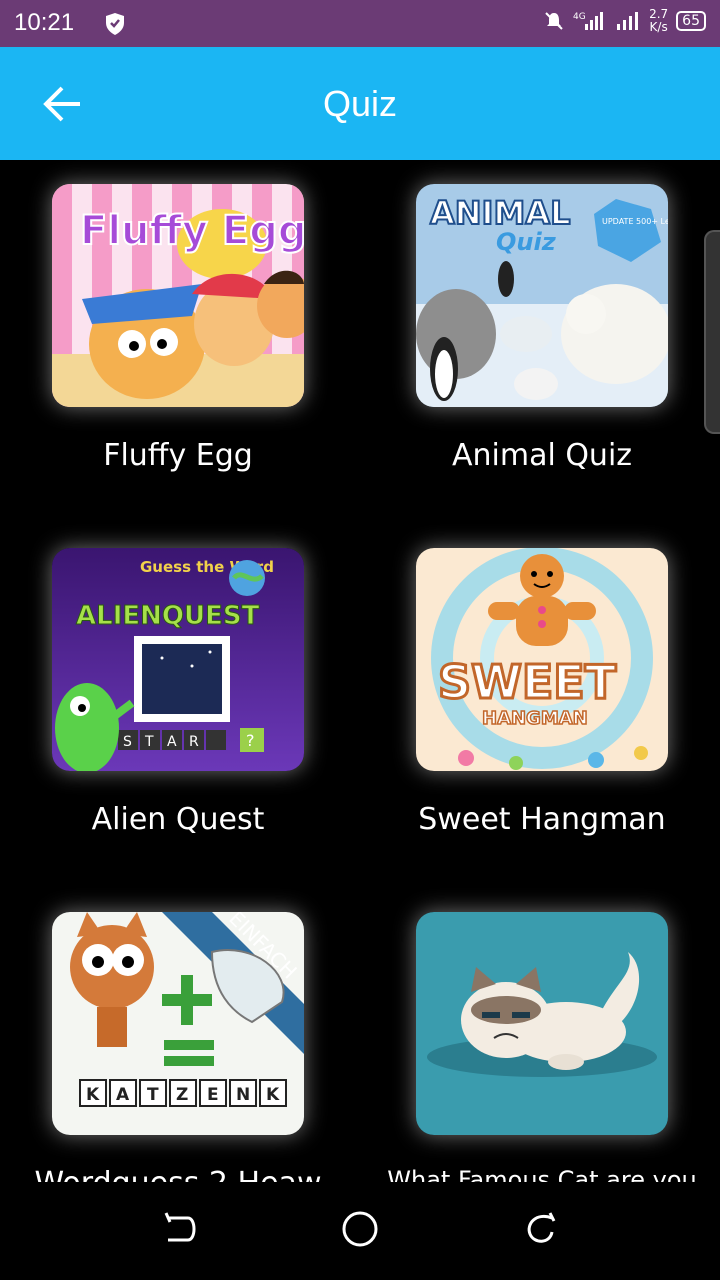  What do you see at coordinates (579, 17) in the screenshot?
I see `svg-text: 4G` at bounding box center [579, 17].